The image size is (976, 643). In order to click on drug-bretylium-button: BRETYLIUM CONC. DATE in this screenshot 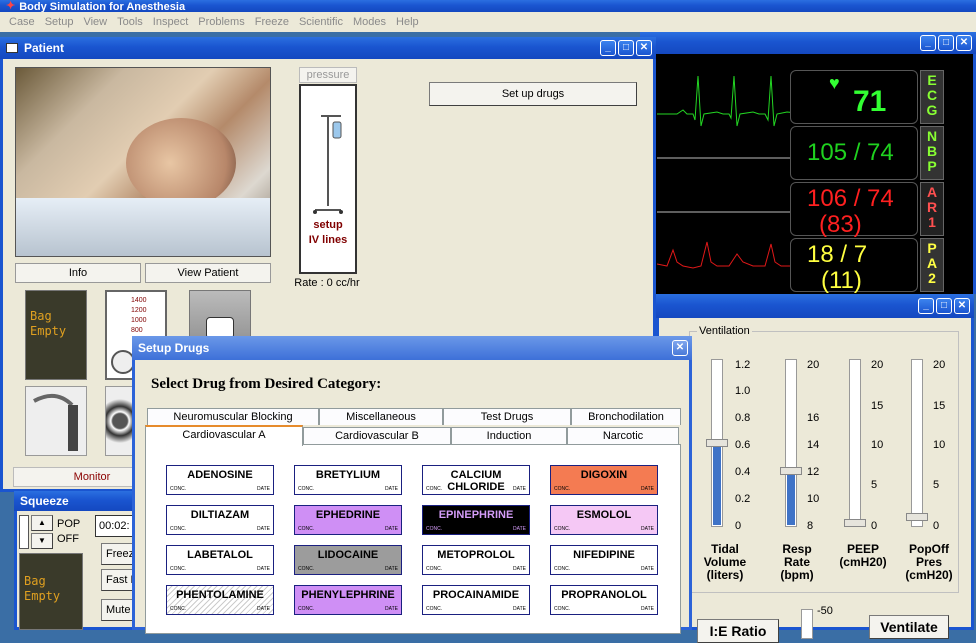, I will do `click(348, 480)`.